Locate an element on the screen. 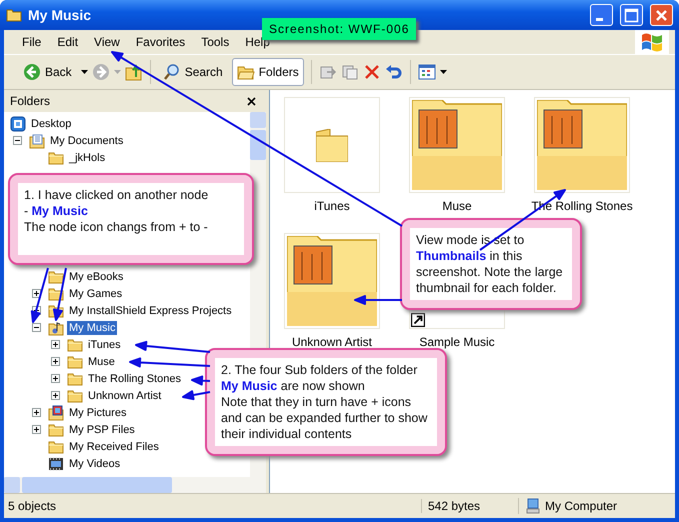  menu-item: File is located at coordinates (32, 42).